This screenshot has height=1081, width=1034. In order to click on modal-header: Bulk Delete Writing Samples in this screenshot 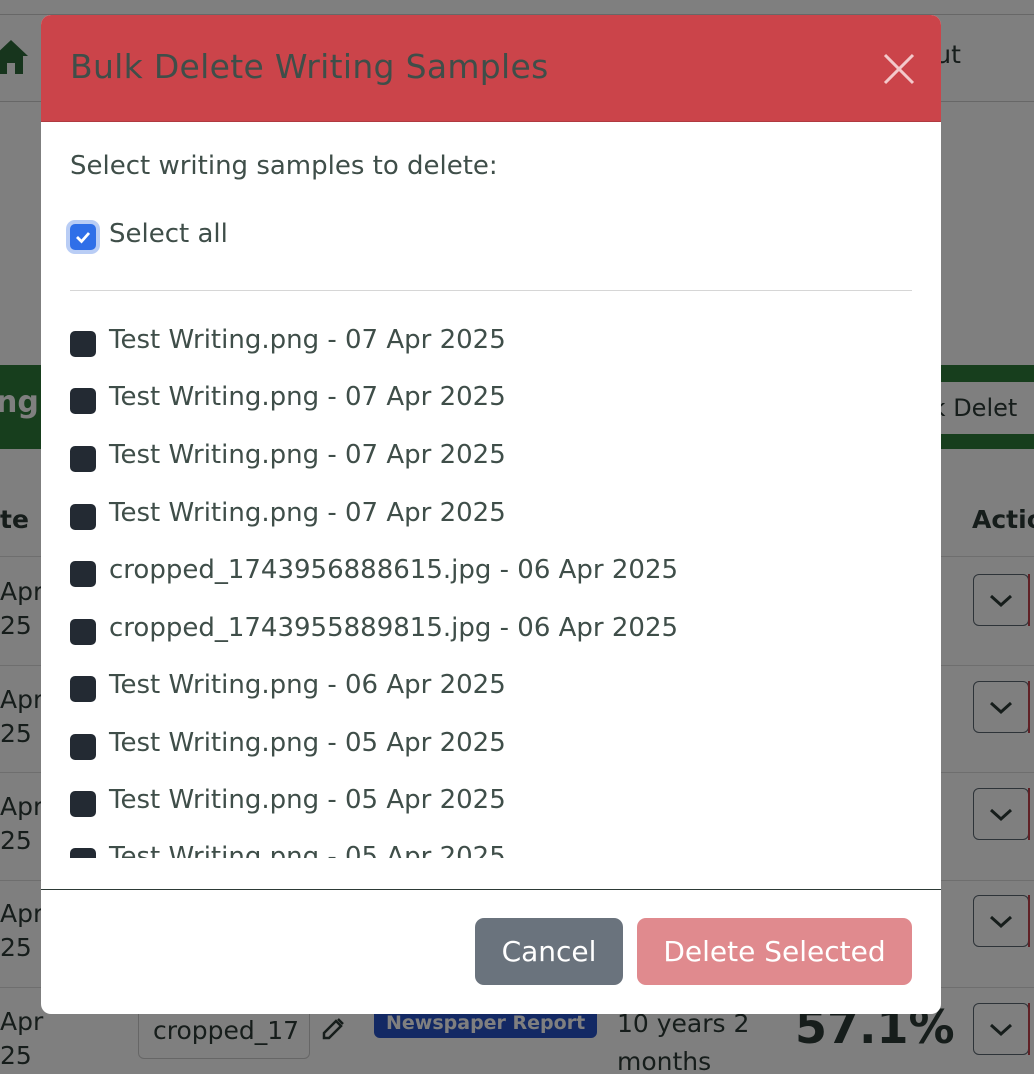, I will do `click(491, 68)`.